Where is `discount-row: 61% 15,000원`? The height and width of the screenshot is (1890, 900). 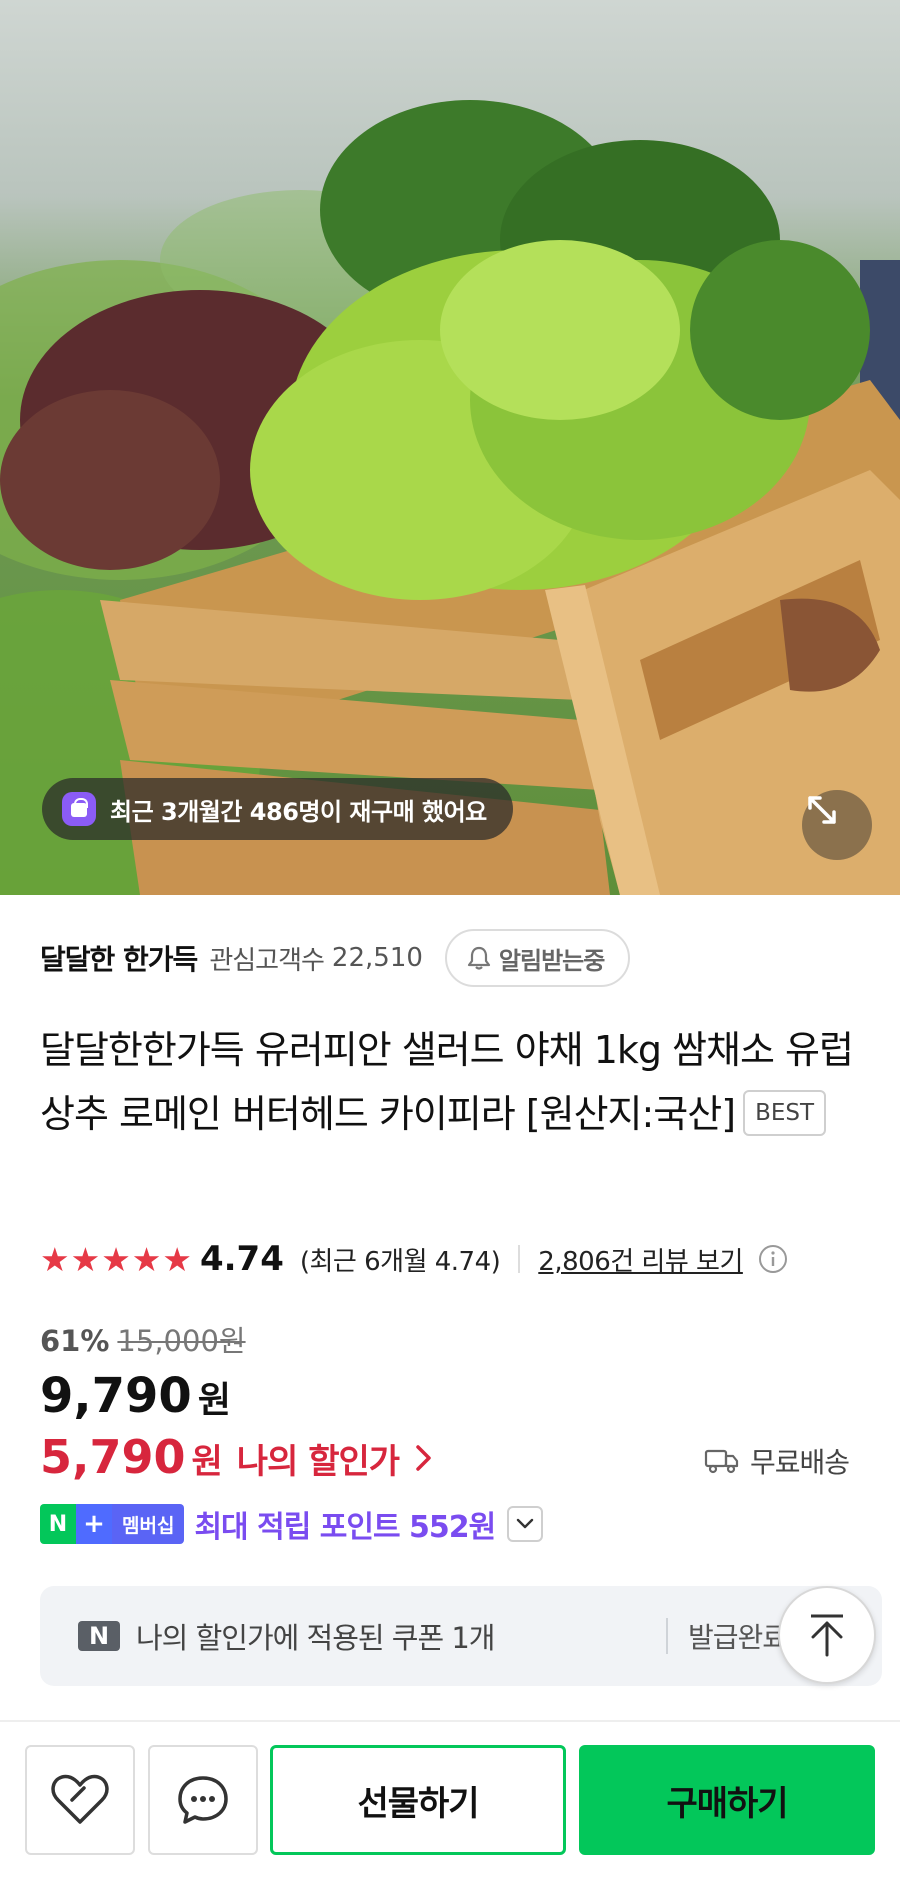 discount-row: 61% 15,000원 is located at coordinates (143, 1339).